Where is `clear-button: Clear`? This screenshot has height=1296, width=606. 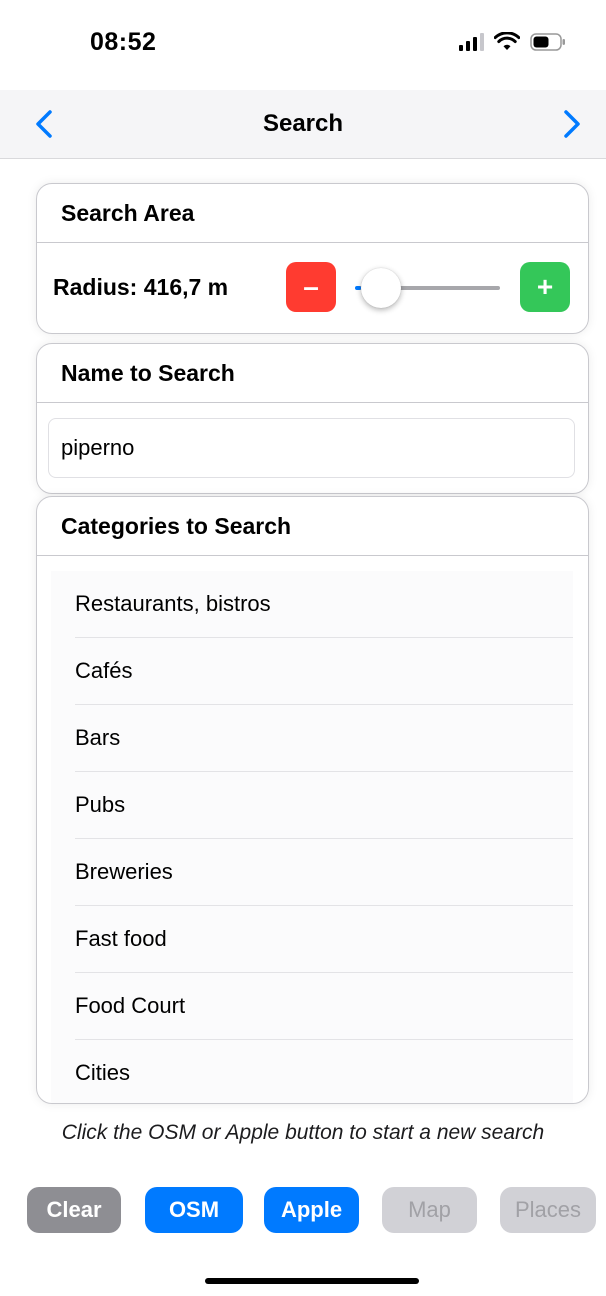
clear-button: Clear is located at coordinates (74, 1210).